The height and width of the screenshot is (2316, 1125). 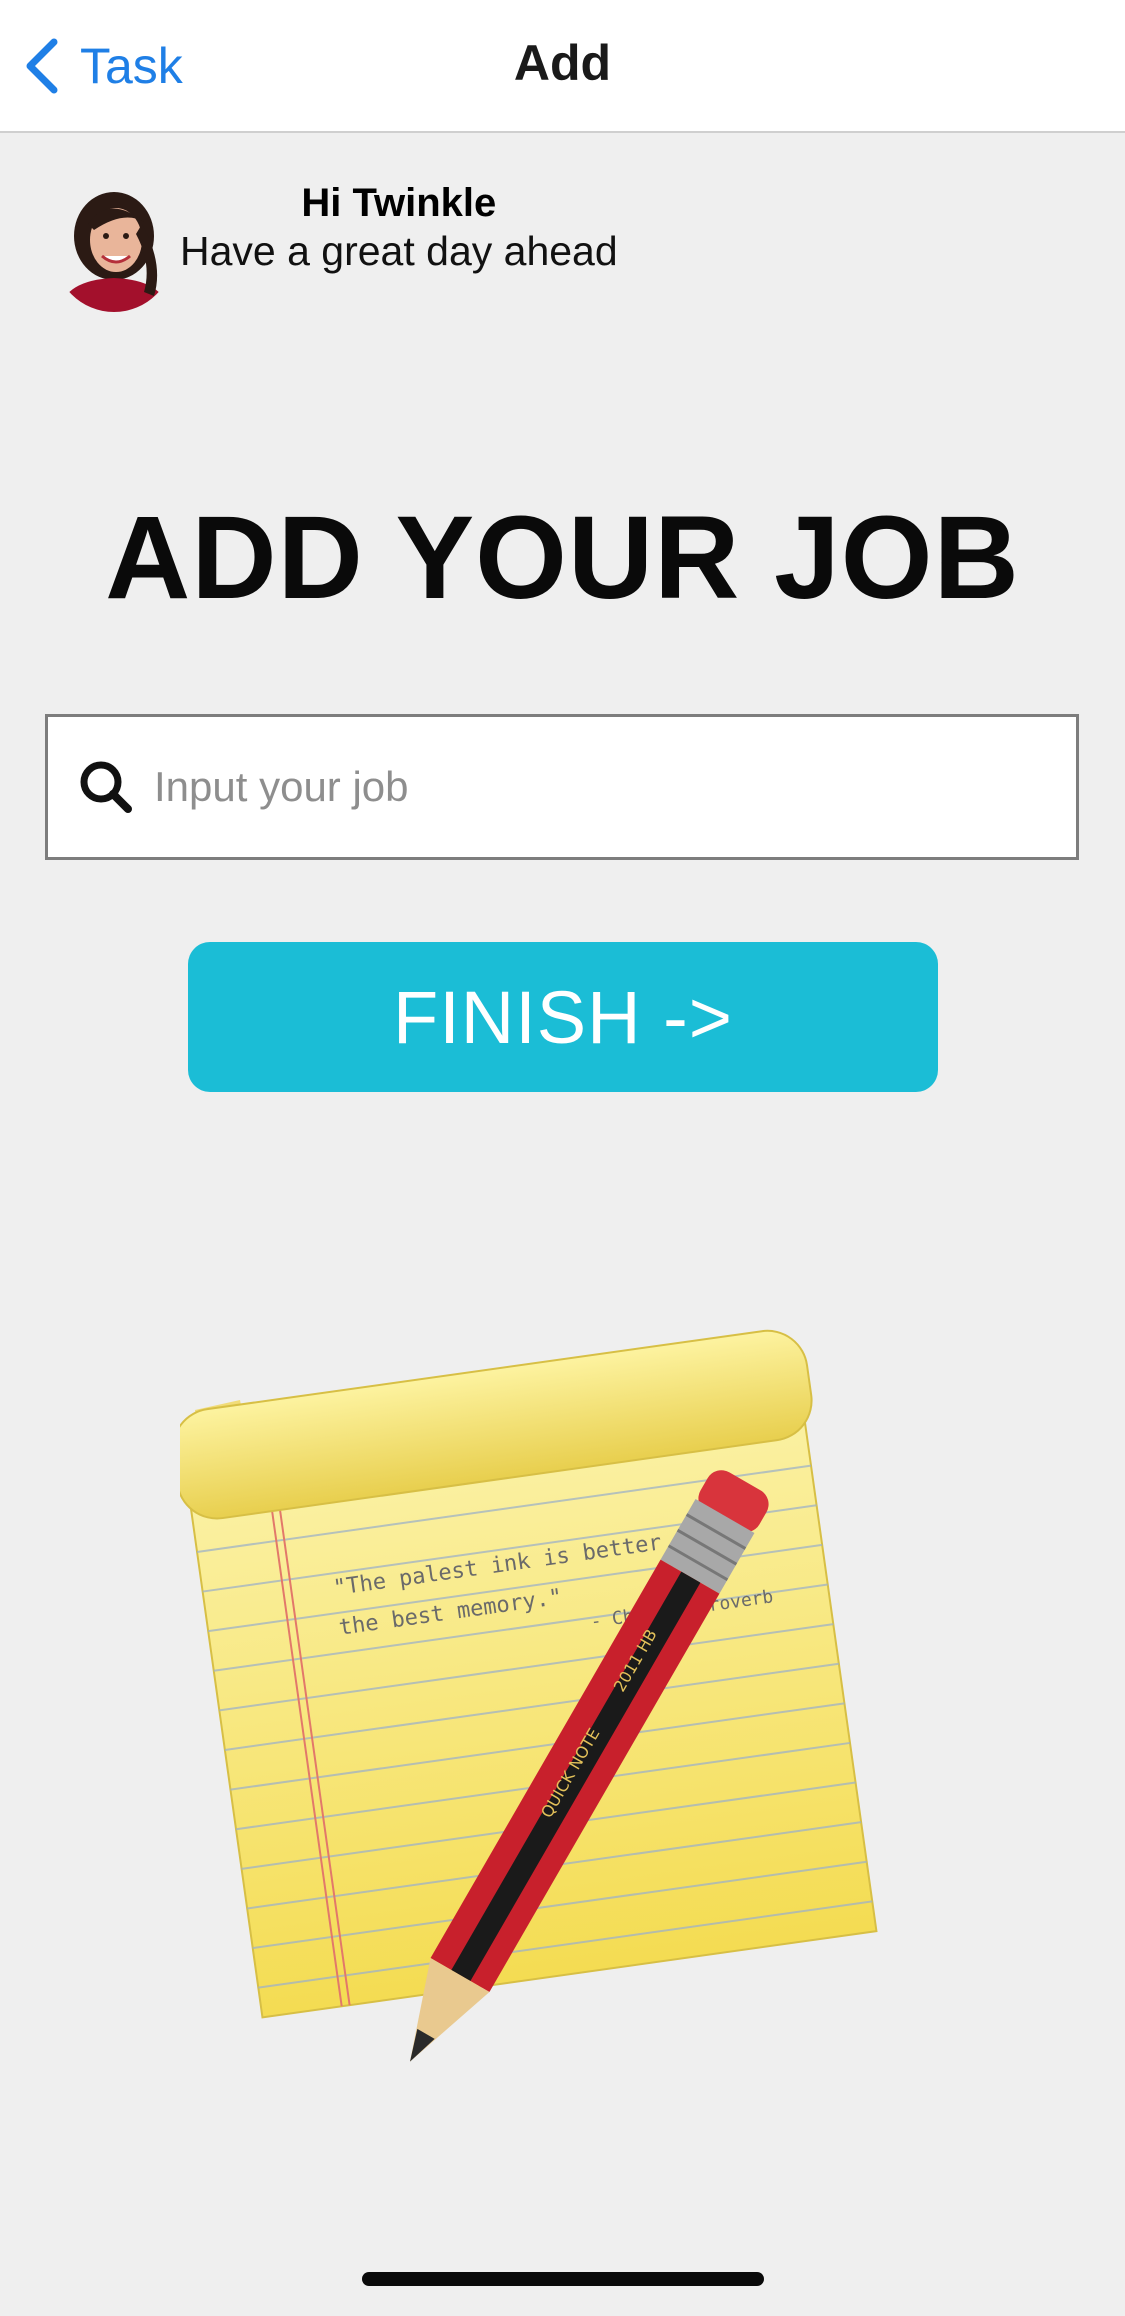 I want to click on navigation-bar: Task Add, so click(x=562, y=66).